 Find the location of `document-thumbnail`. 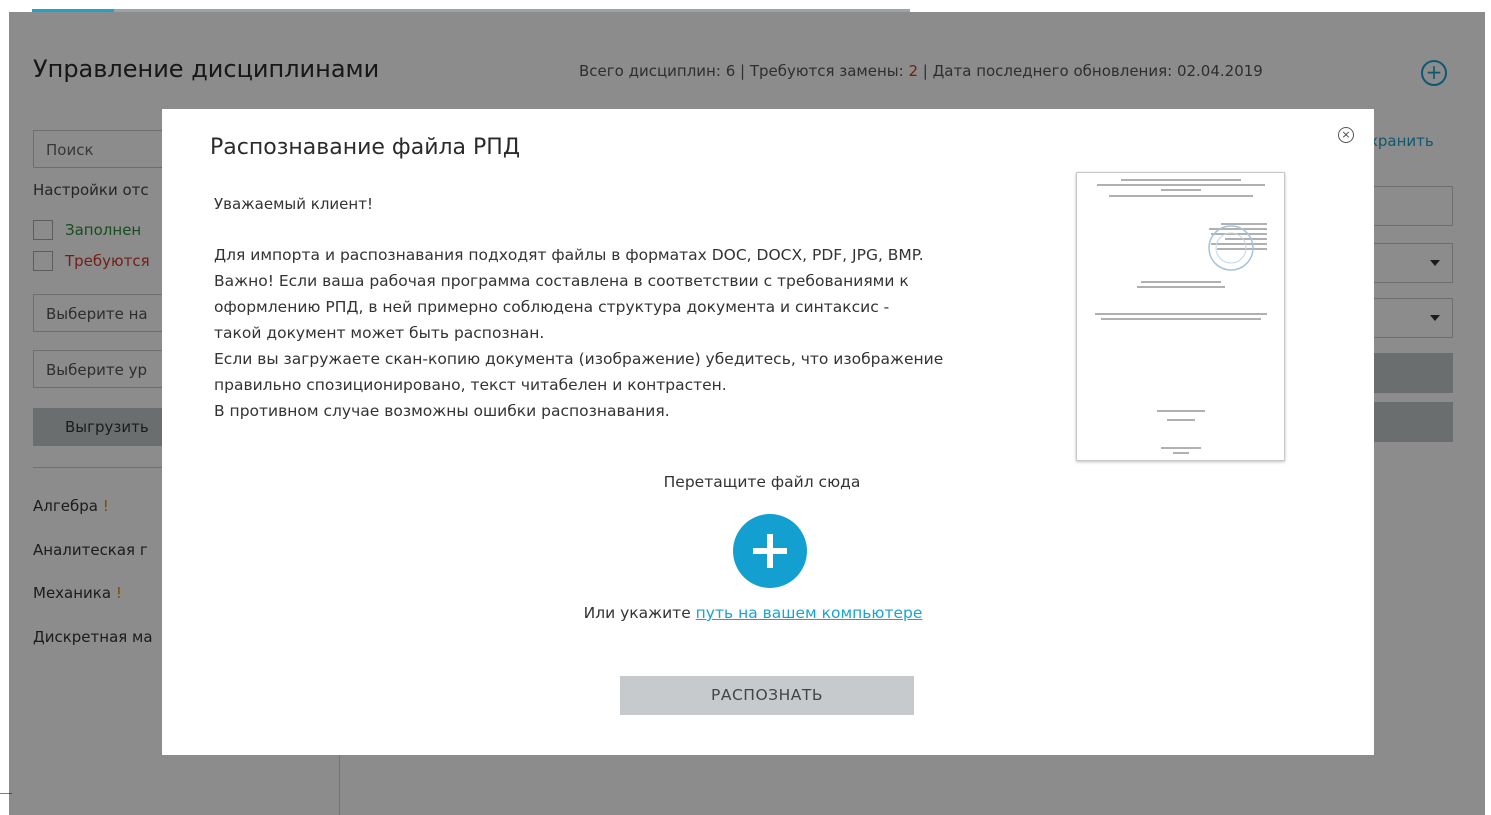

document-thumbnail is located at coordinates (1181, 316).